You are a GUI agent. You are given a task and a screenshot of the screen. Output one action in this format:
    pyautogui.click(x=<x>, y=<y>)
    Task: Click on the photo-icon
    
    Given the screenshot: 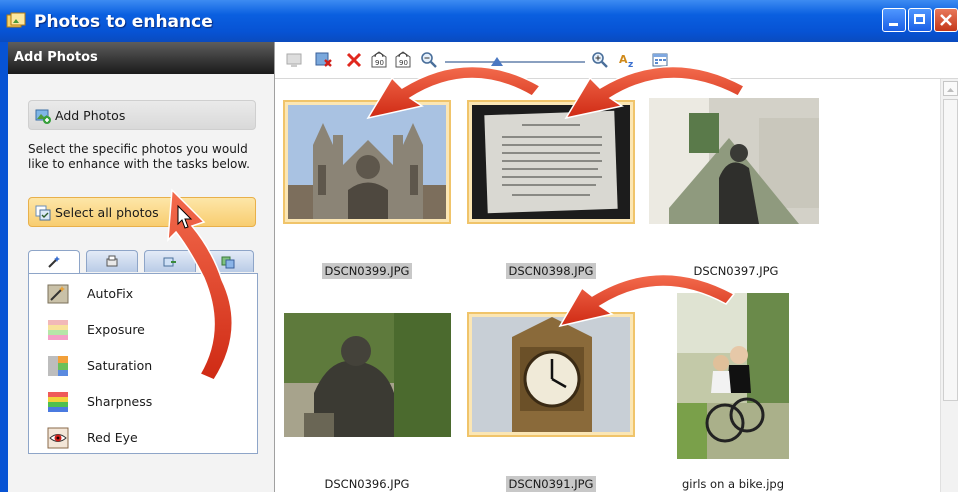 What is the action you would take?
    pyautogui.click(x=294, y=60)
    